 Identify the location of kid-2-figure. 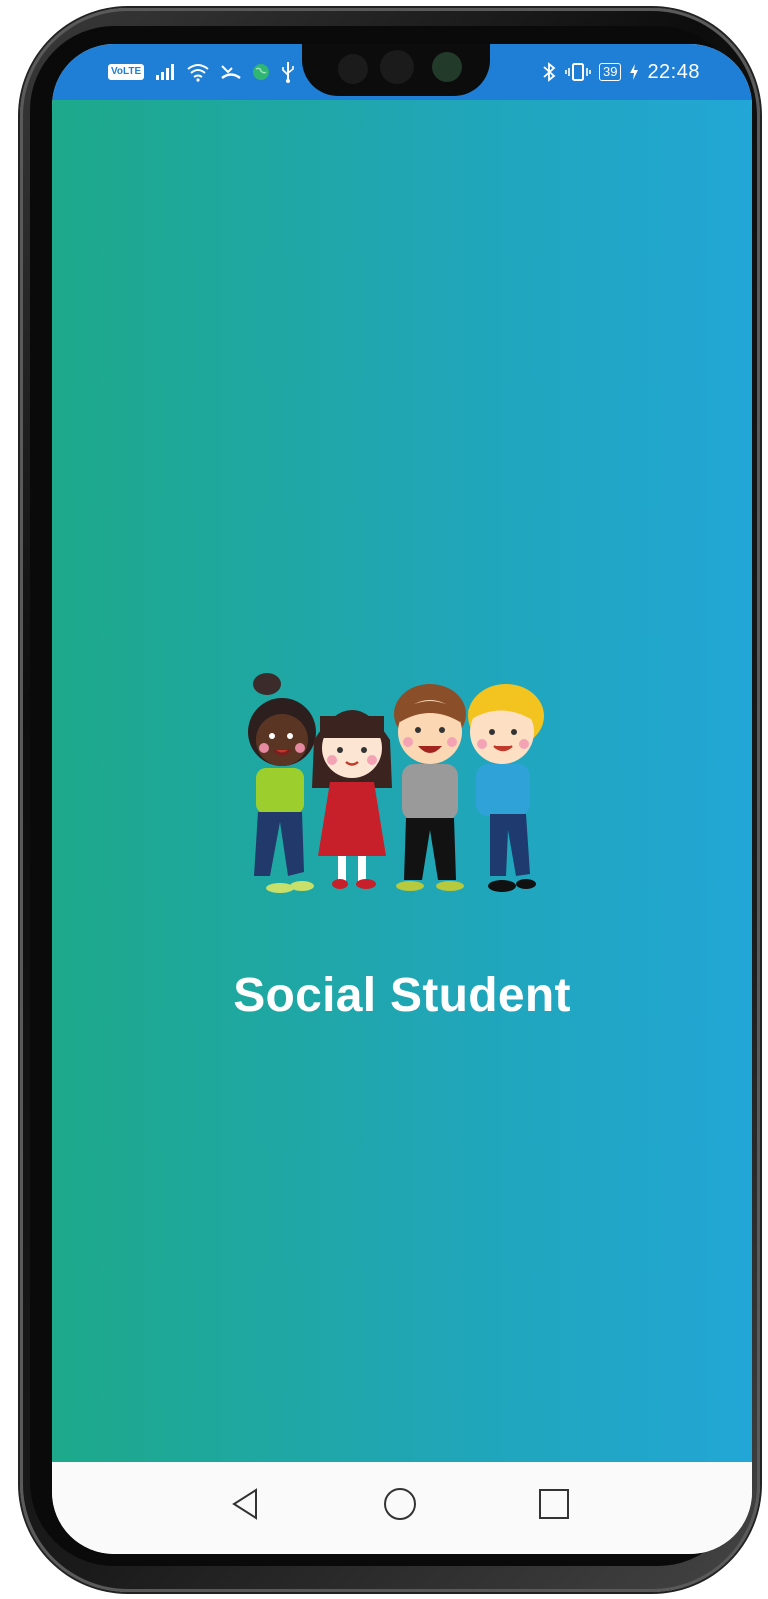
(352, 799).